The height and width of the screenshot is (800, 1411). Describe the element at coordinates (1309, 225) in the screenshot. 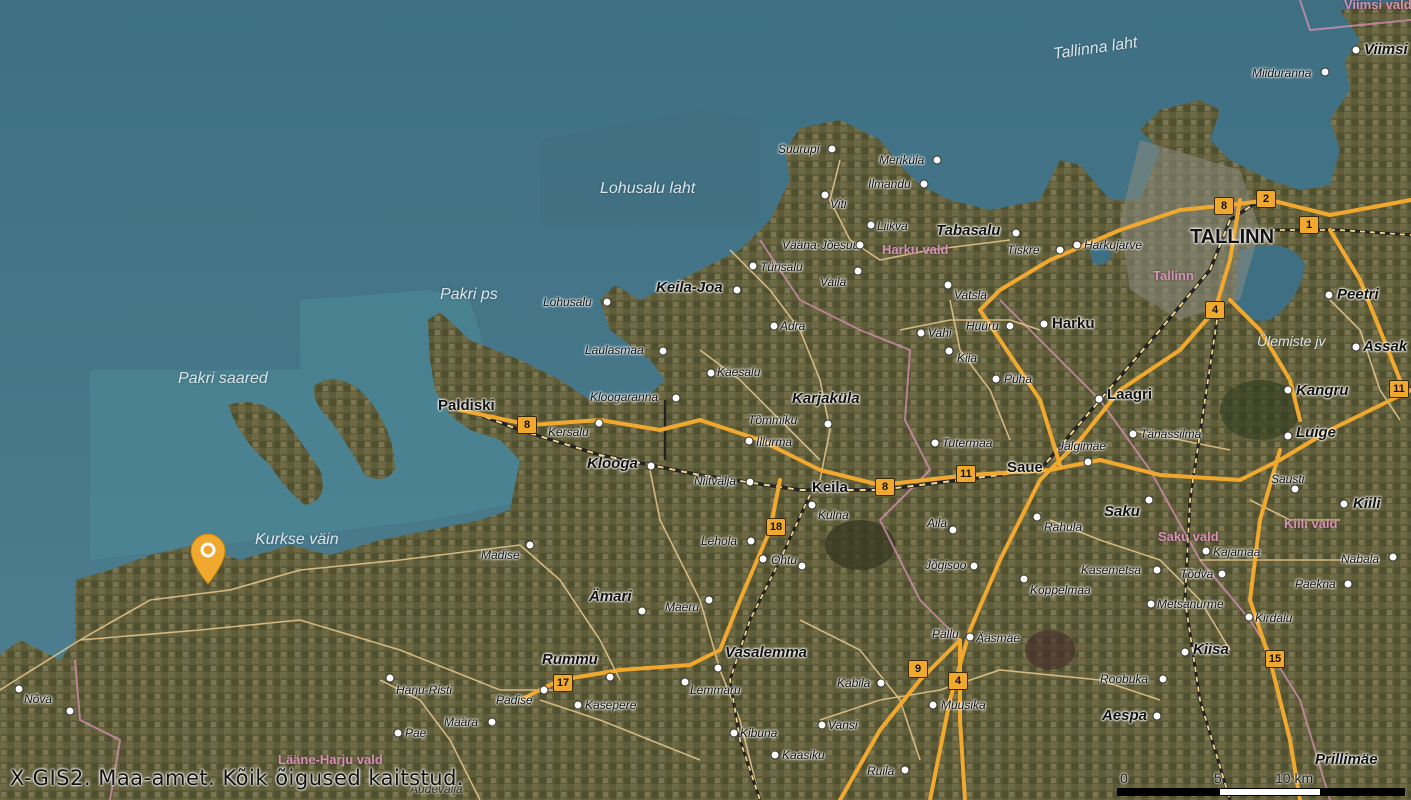

I see `road-shield: 1` at that location.